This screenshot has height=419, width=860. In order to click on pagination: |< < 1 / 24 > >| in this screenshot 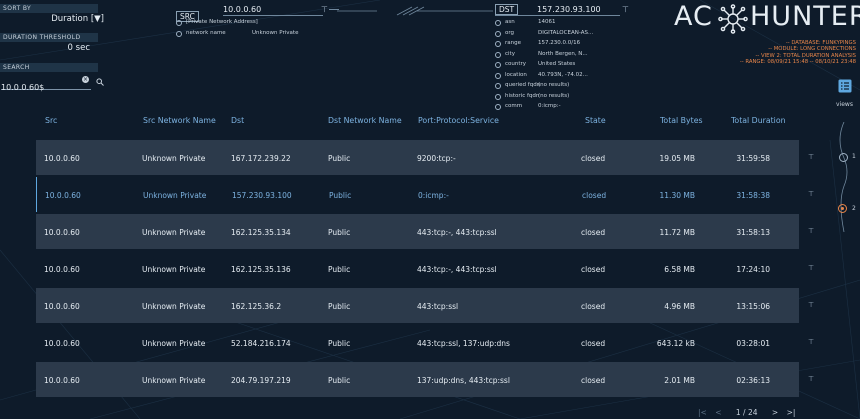, I will do `click(746, 412)`.